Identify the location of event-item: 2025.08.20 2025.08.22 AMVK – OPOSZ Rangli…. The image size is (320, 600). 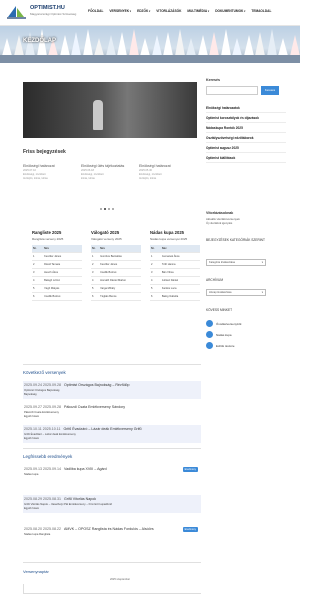
(112, 532).